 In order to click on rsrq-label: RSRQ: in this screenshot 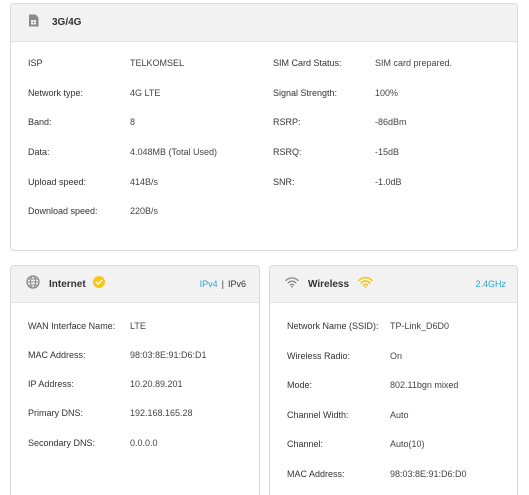, I will do `click(287, 152)`.